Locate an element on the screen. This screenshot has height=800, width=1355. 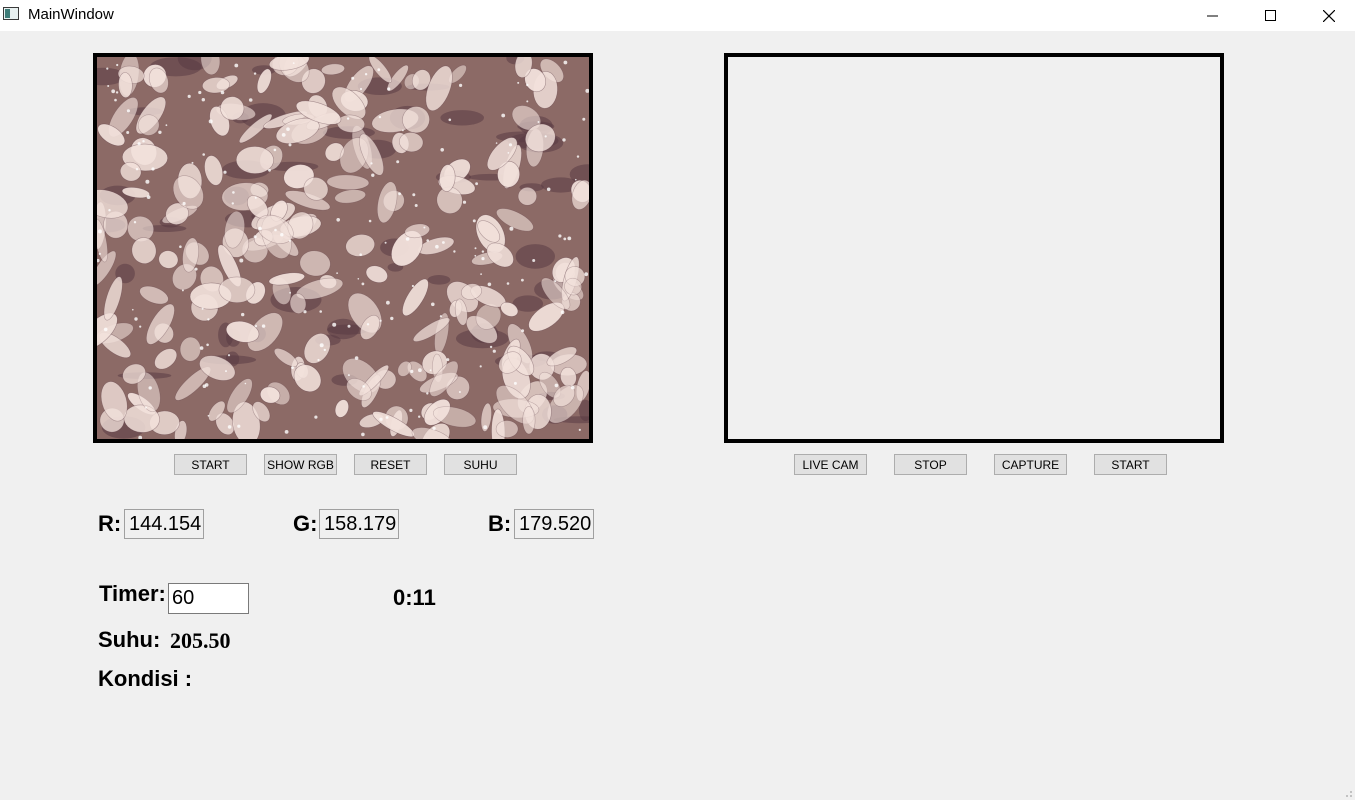
timer-elapsed: 0:11 is located at coordinates (414, 597).